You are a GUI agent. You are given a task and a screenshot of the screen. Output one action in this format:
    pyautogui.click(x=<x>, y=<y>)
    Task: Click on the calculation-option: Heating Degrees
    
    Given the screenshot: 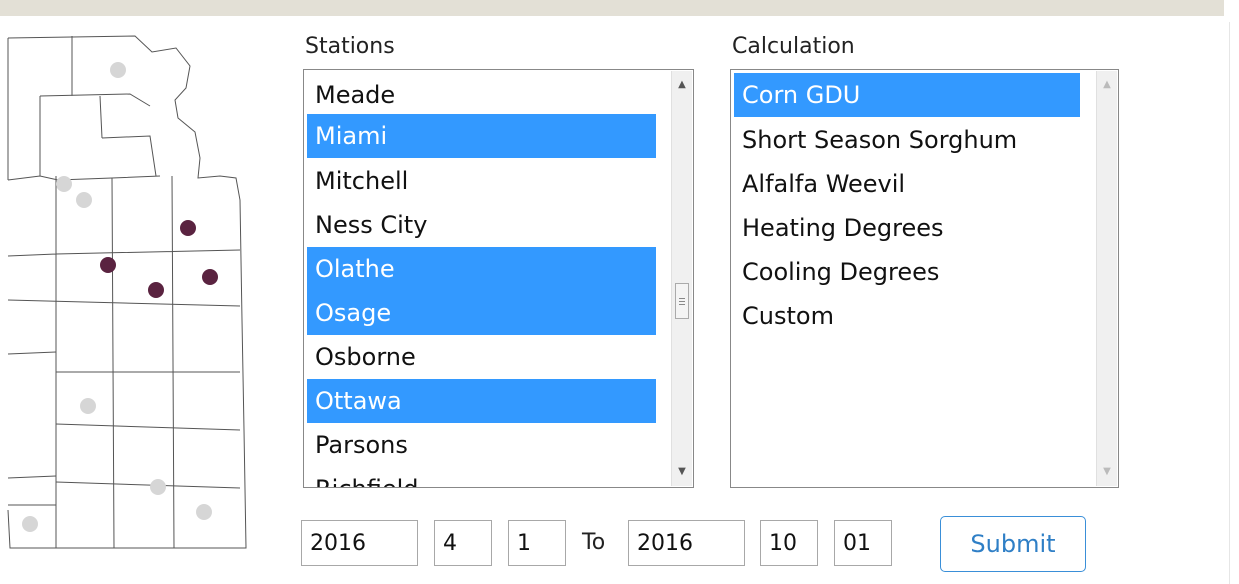 What is the action you would take?
    pyautogui.click(x=907, y=228)
    